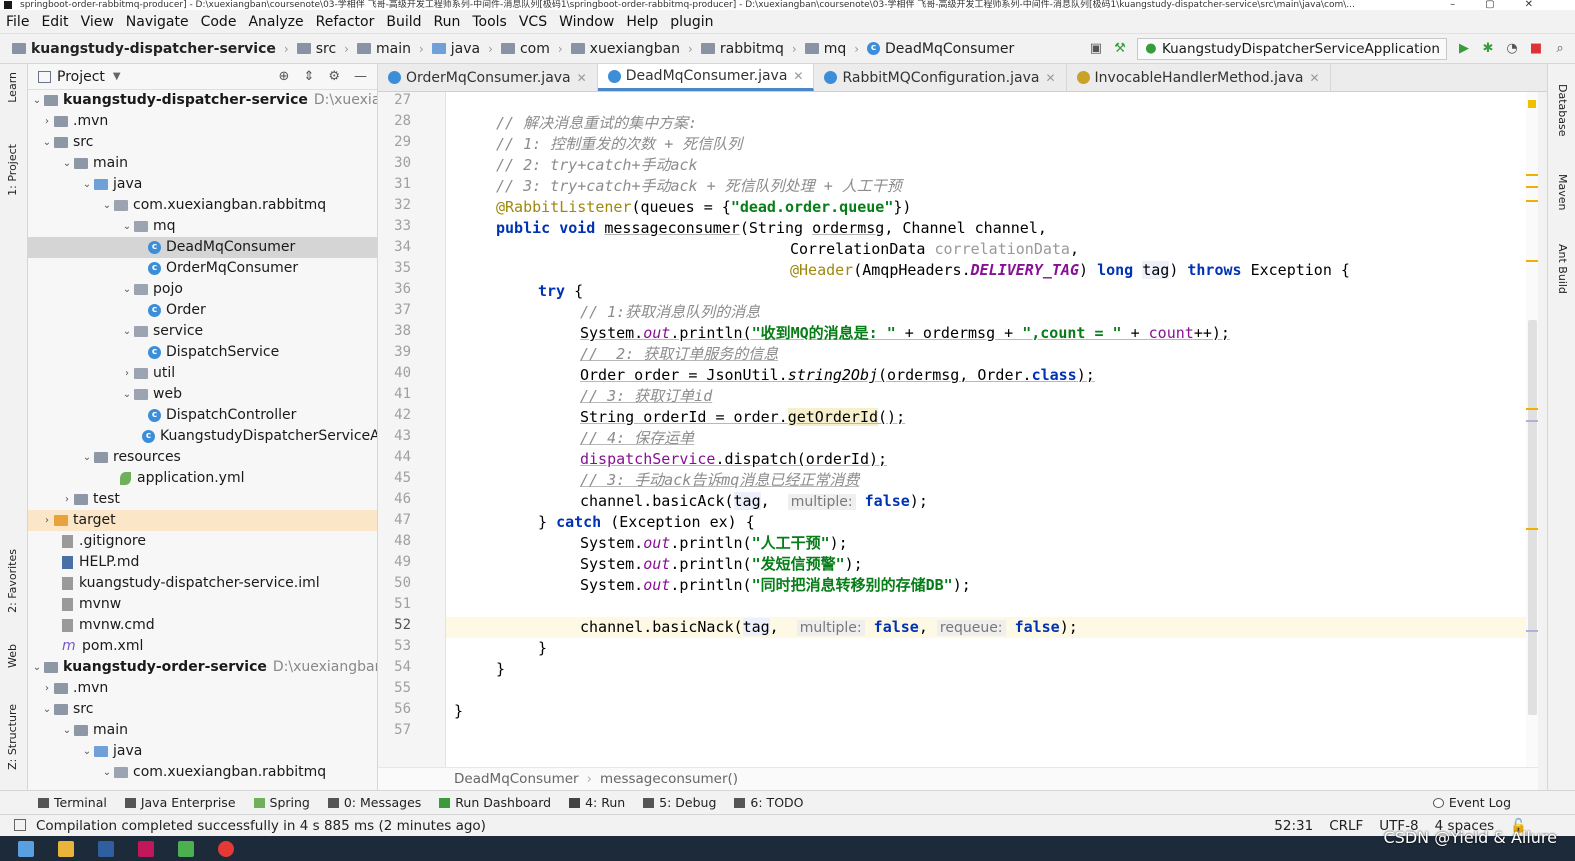 The height and width of the screenshot is (861, 1575). I want to click on menu-run: Run, so click(447, 22).